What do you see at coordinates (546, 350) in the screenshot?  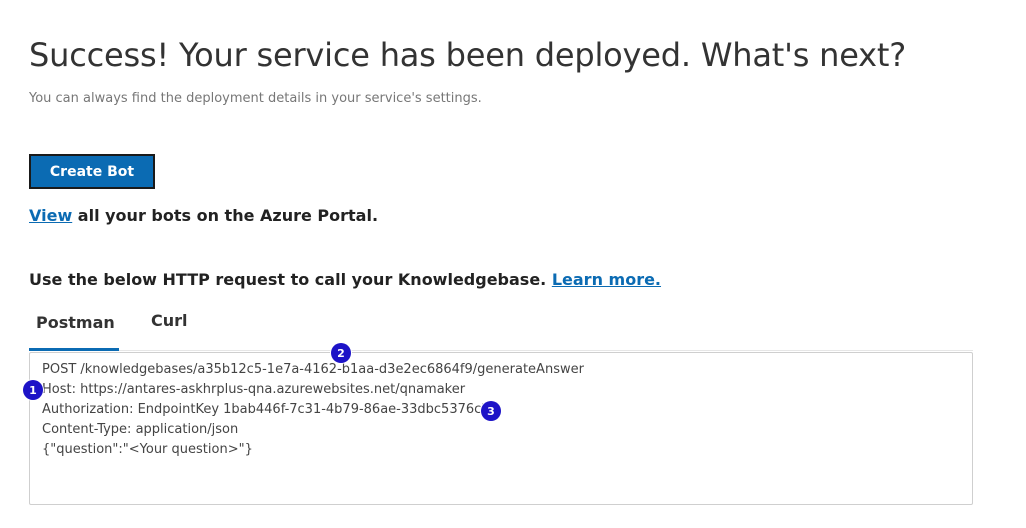 I see `tab-divider` at bounding box center [546, 350].